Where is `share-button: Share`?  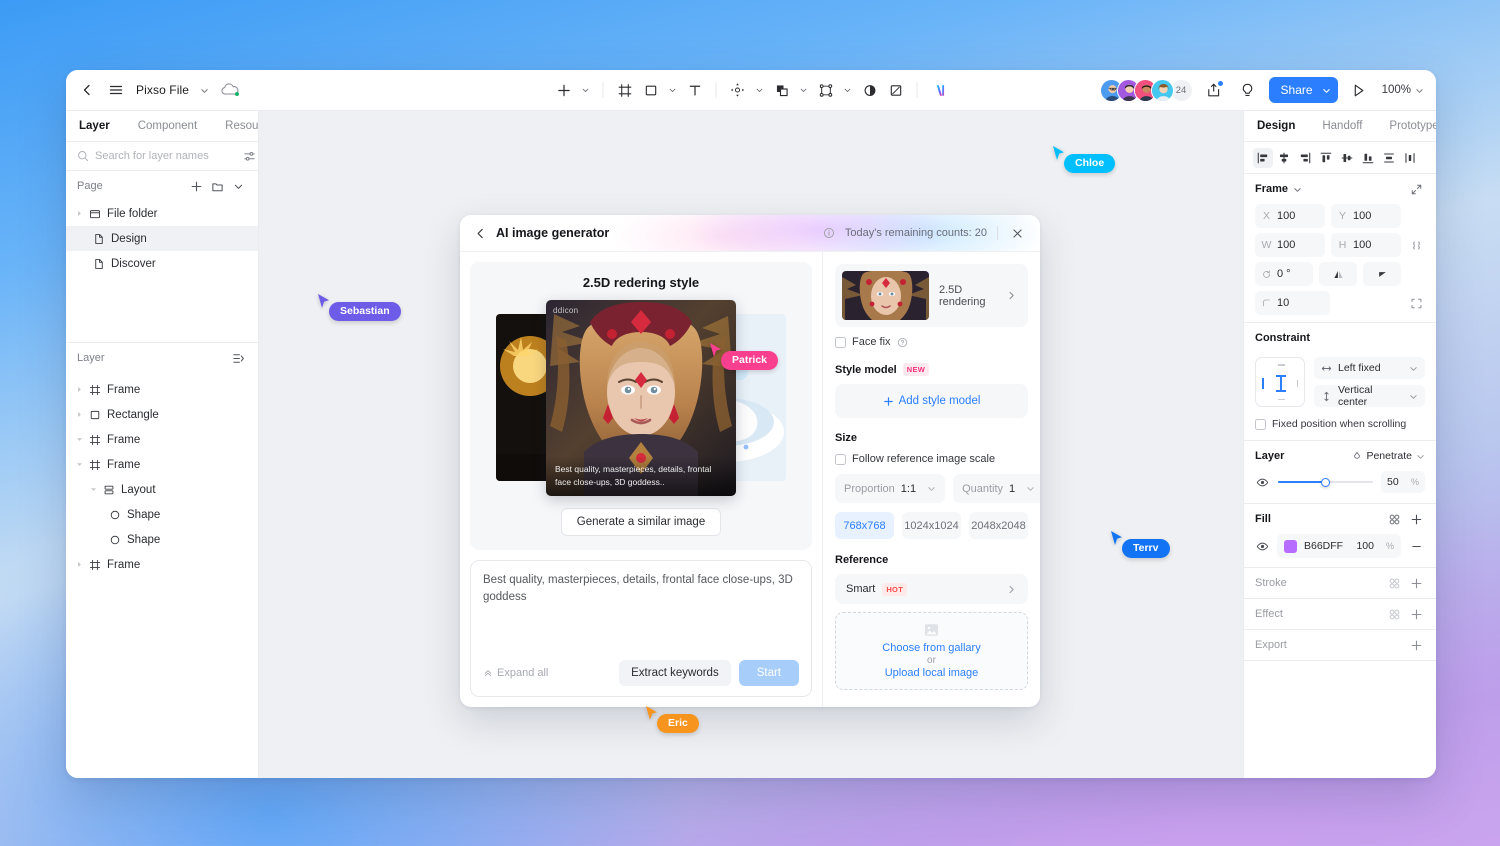
share-button: Share is located at coordinates (1303, 90).